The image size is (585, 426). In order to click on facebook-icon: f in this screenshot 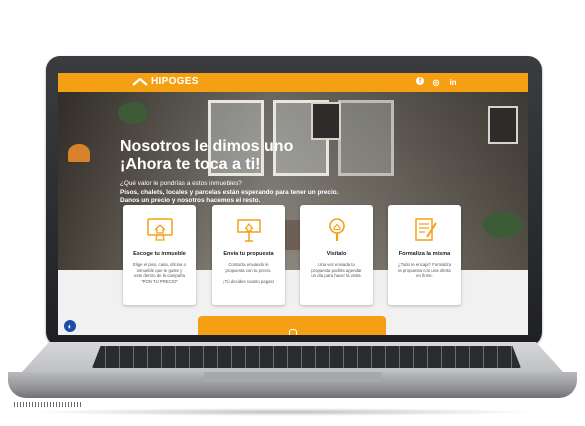, I will do `click(420, 81)`.